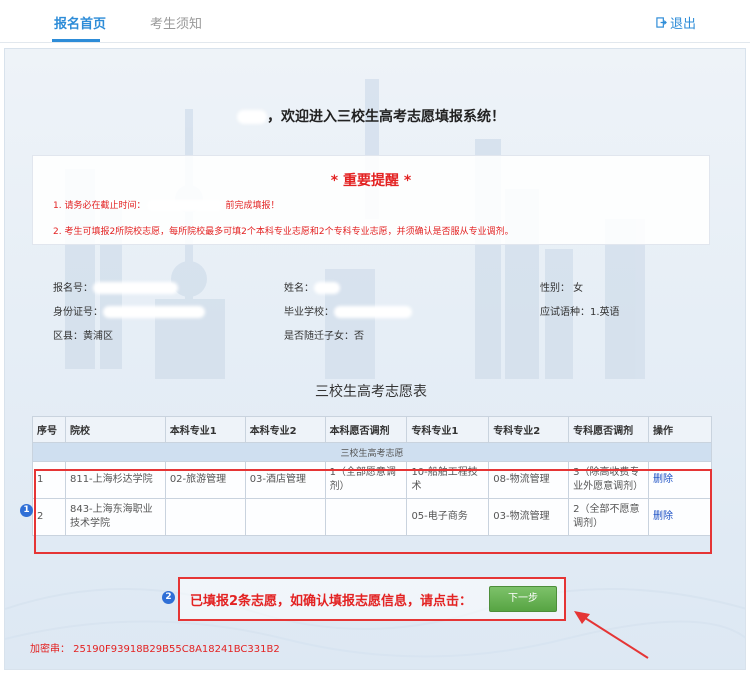 The height and width of the screenshot is (676, 750). Describe the element at coordinates (168, 597) in the screenshot. I see `marker-2: 2` at that location.